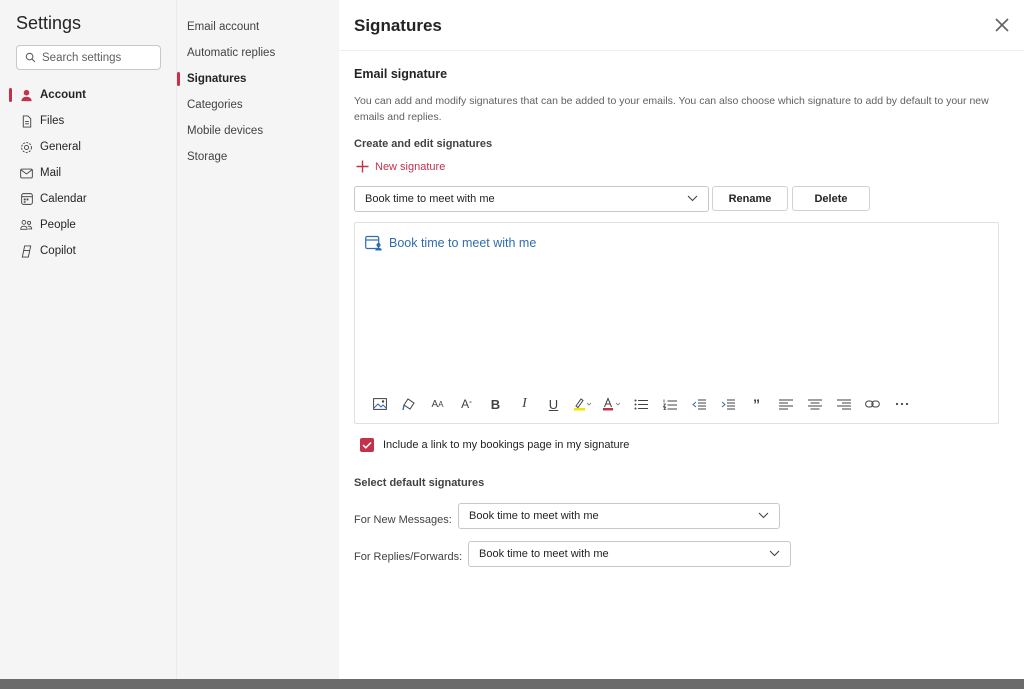  Describe the element at coordinates (257, 79) in the screenshot. I see `subnav-item-signatures: Signatures` at that location.